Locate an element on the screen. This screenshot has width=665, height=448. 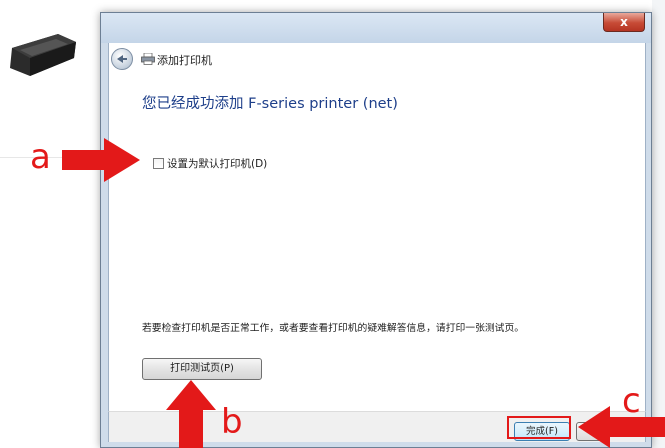
background-right-strip is located at coordinates (658, 224).